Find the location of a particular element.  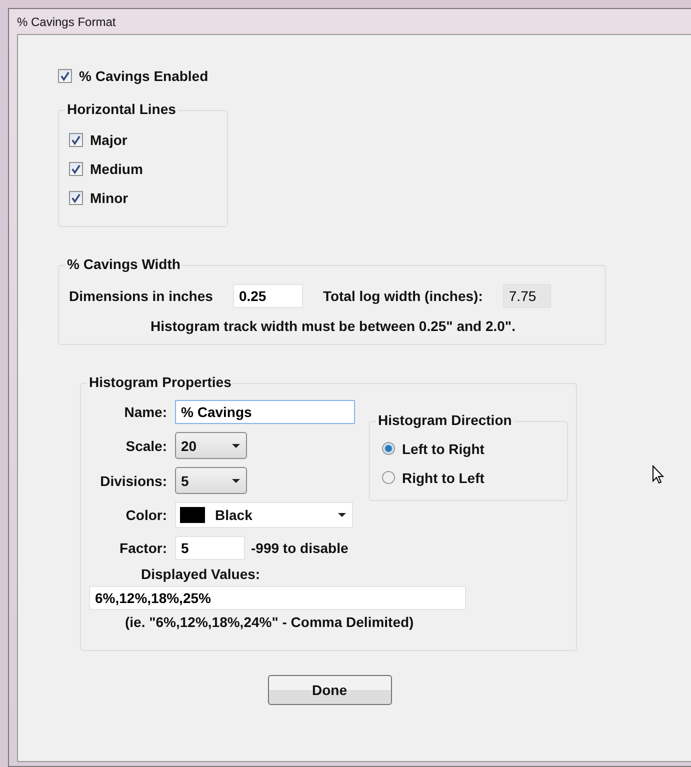

field-label: Displayed Values: is located at coordinates (201, 574).